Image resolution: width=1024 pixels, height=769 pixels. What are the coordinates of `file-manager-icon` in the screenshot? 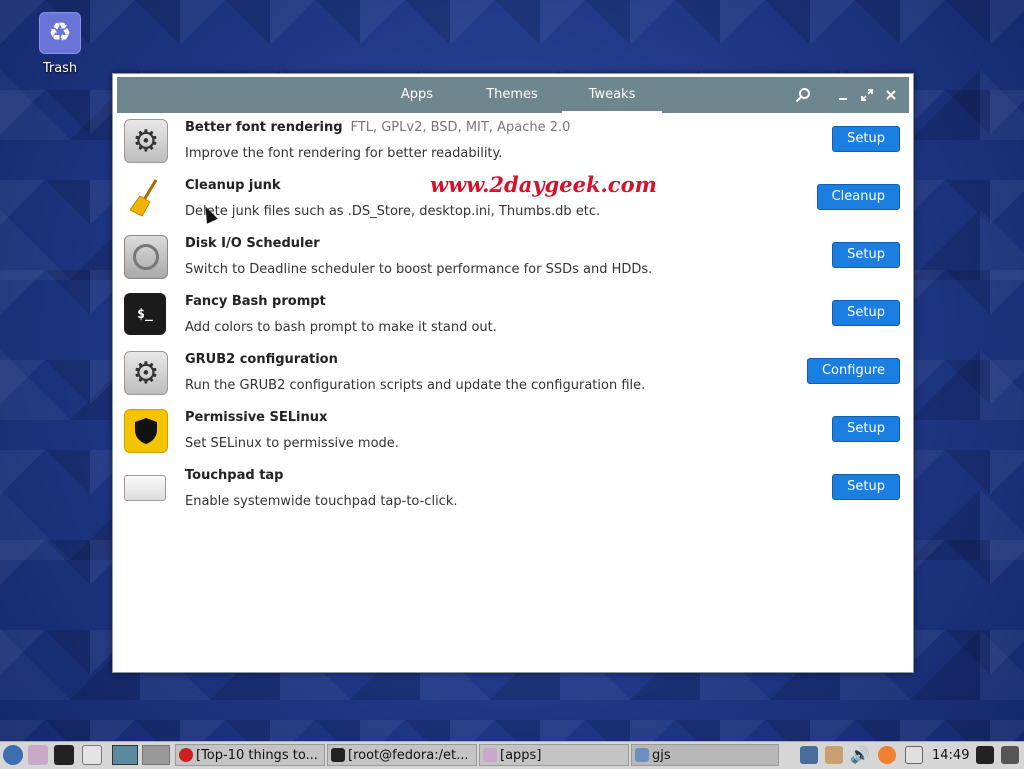 It's located at (38, 755).